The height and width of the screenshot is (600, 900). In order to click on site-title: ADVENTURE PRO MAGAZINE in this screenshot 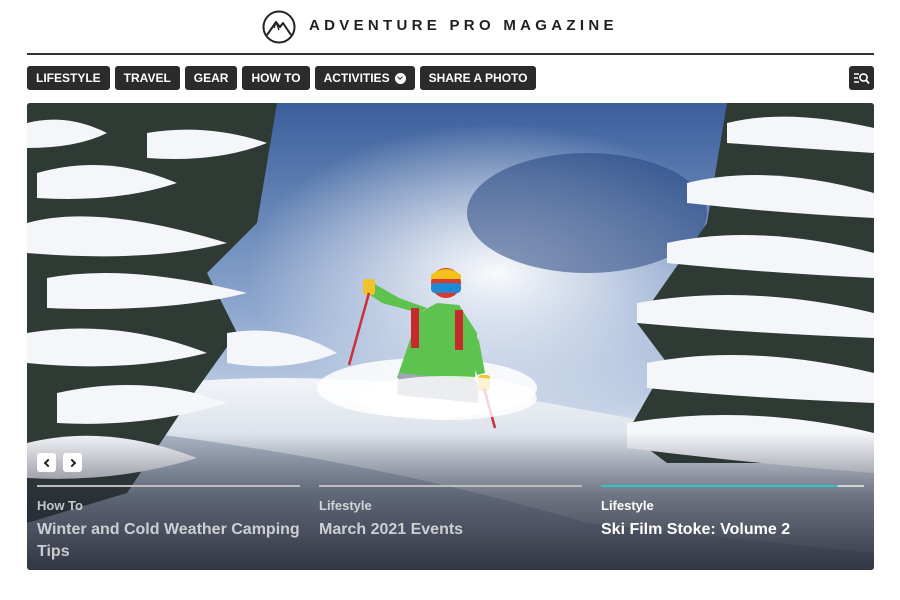, I will do `click(463, 25)`.